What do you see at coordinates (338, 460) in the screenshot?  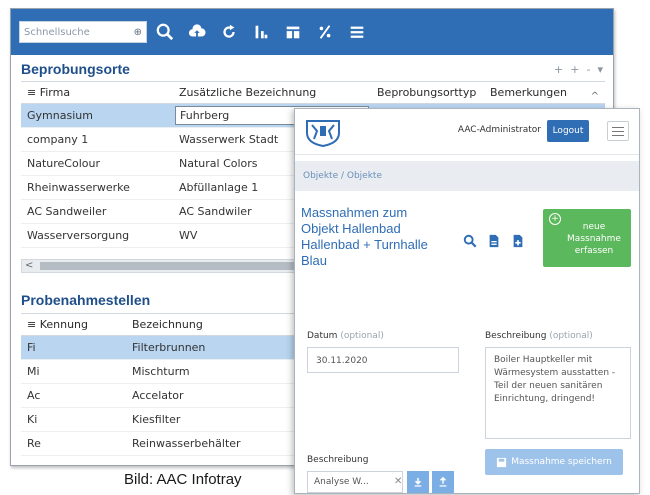 I see `file-description-label: Beschreibung` at bounding box center [338, 460].